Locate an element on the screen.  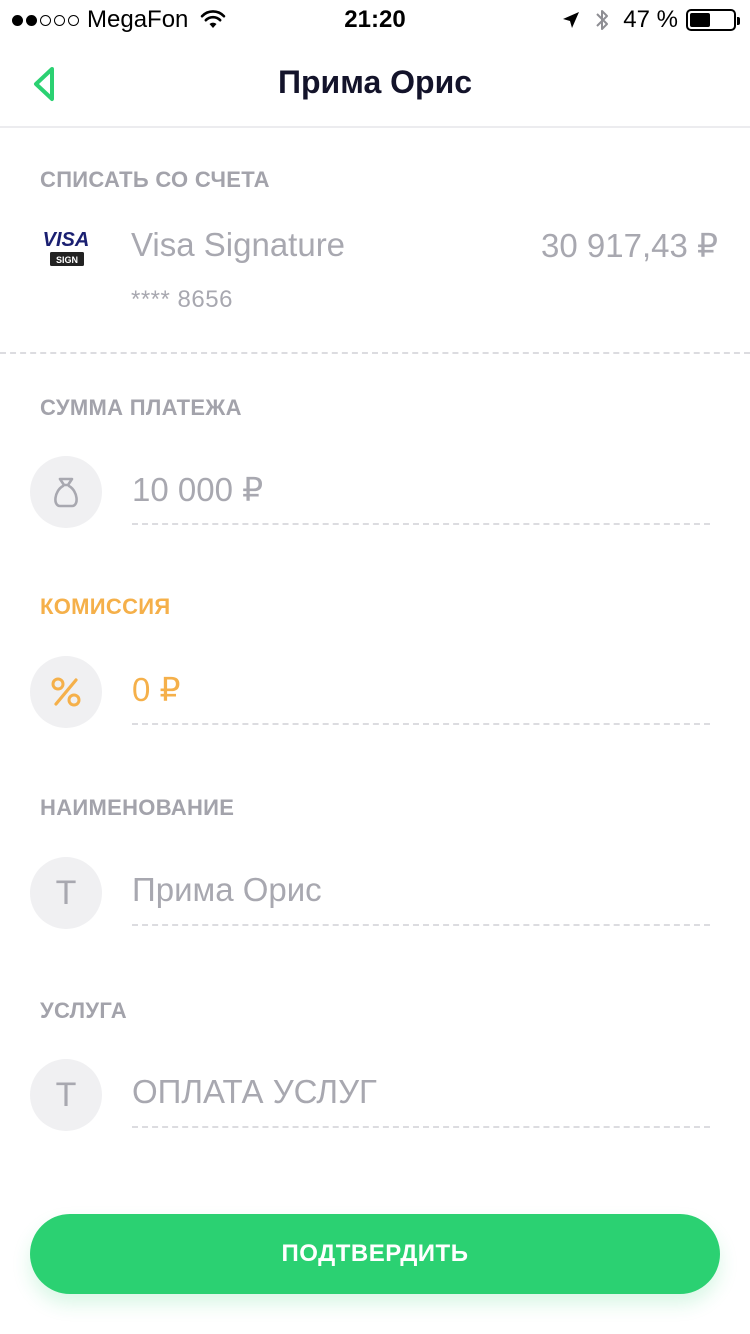
svg-text: SIGN is located at coordinates (67, 260).